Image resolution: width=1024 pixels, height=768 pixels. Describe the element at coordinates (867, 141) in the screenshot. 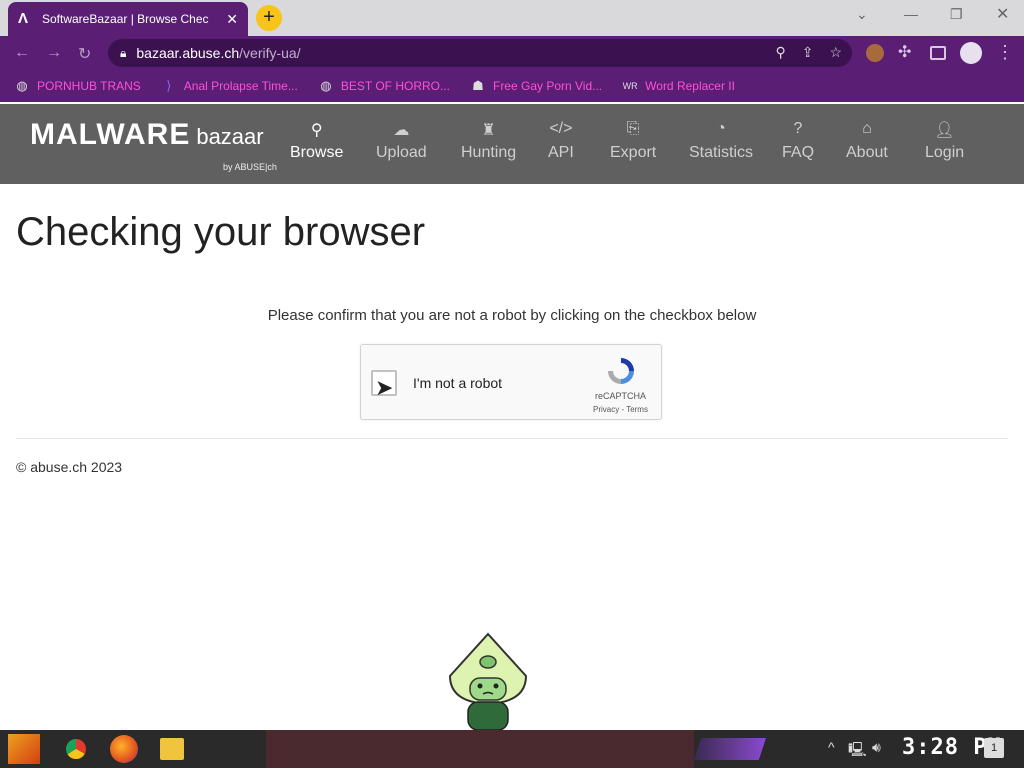

I see `nav-about: ⌂ About` at that location.